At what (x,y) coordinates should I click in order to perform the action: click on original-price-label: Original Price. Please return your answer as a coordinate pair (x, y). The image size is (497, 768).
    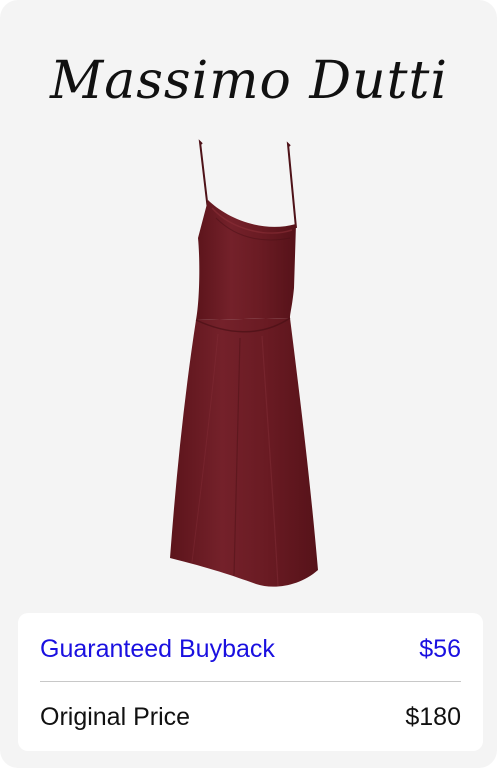
    Looking at the image, I should click on (115, 716).